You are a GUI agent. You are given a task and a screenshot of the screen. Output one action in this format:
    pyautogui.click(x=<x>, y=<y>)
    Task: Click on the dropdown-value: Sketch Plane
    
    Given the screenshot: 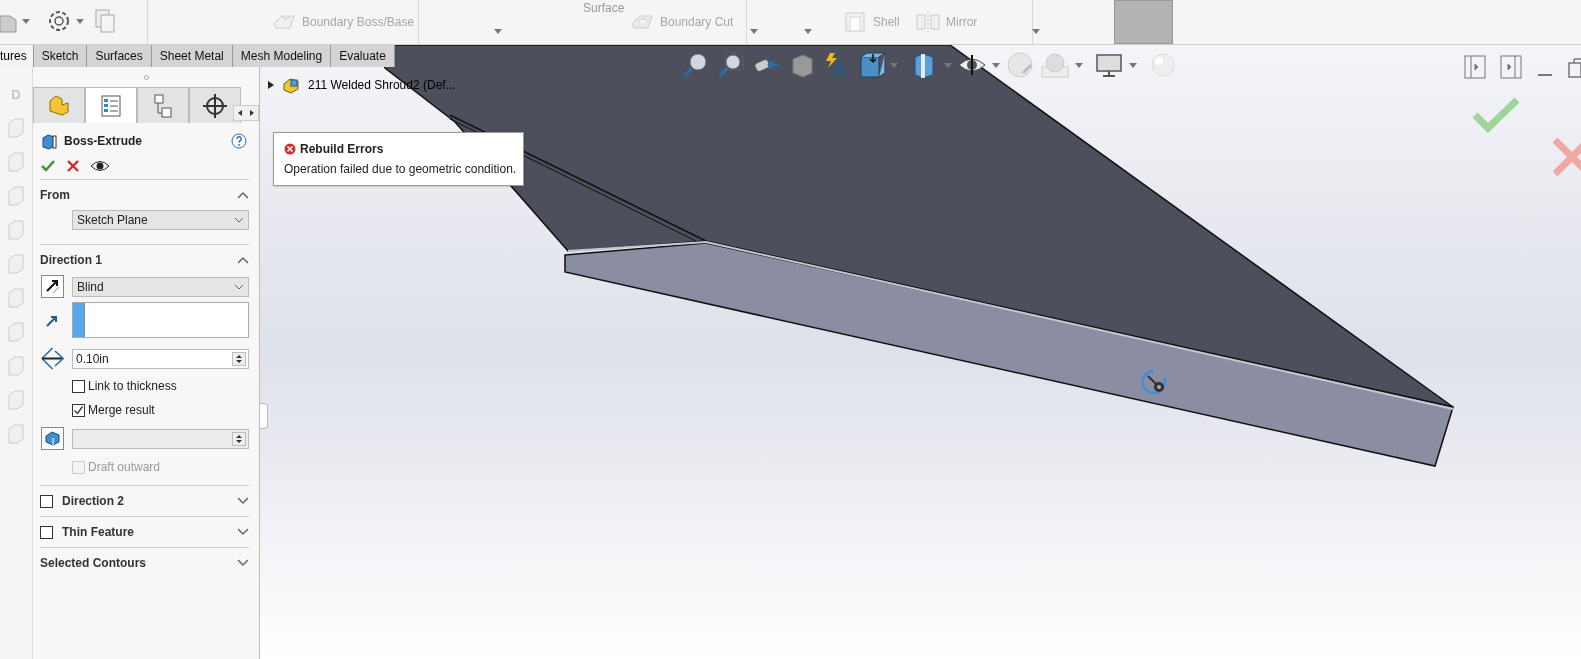 What is the action you would take?
    pyautogui.click(x=112, y=220)
    